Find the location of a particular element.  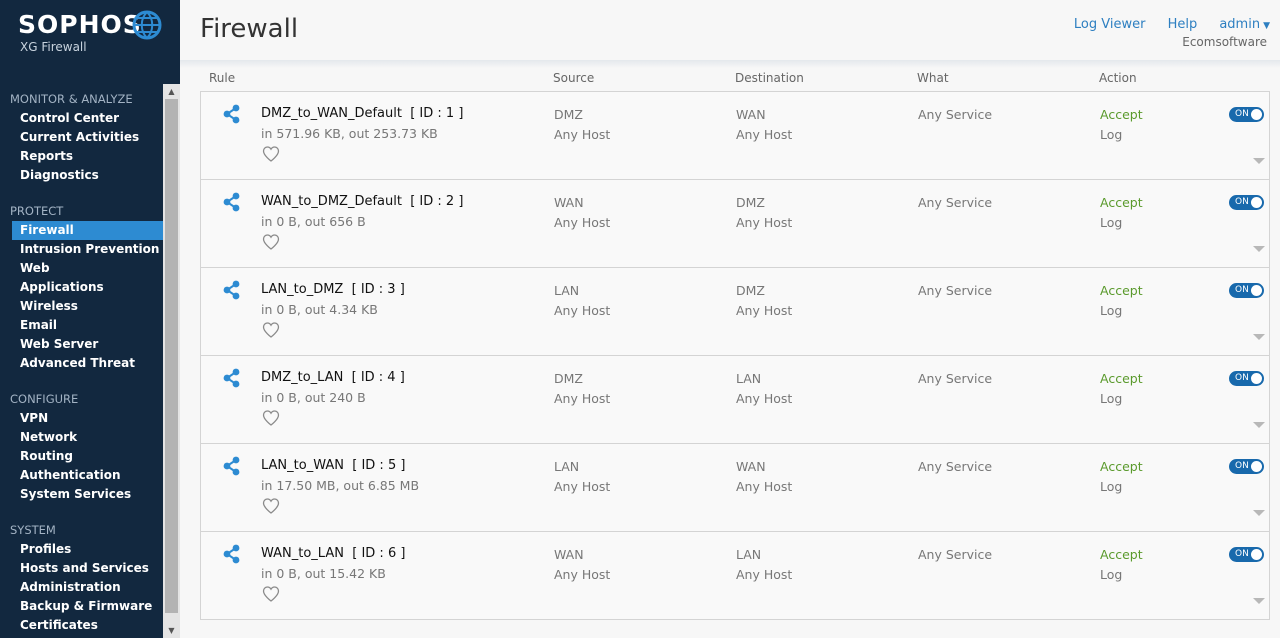

rule-id: [ ID : 2 ] is located at coordinates (437, 201).